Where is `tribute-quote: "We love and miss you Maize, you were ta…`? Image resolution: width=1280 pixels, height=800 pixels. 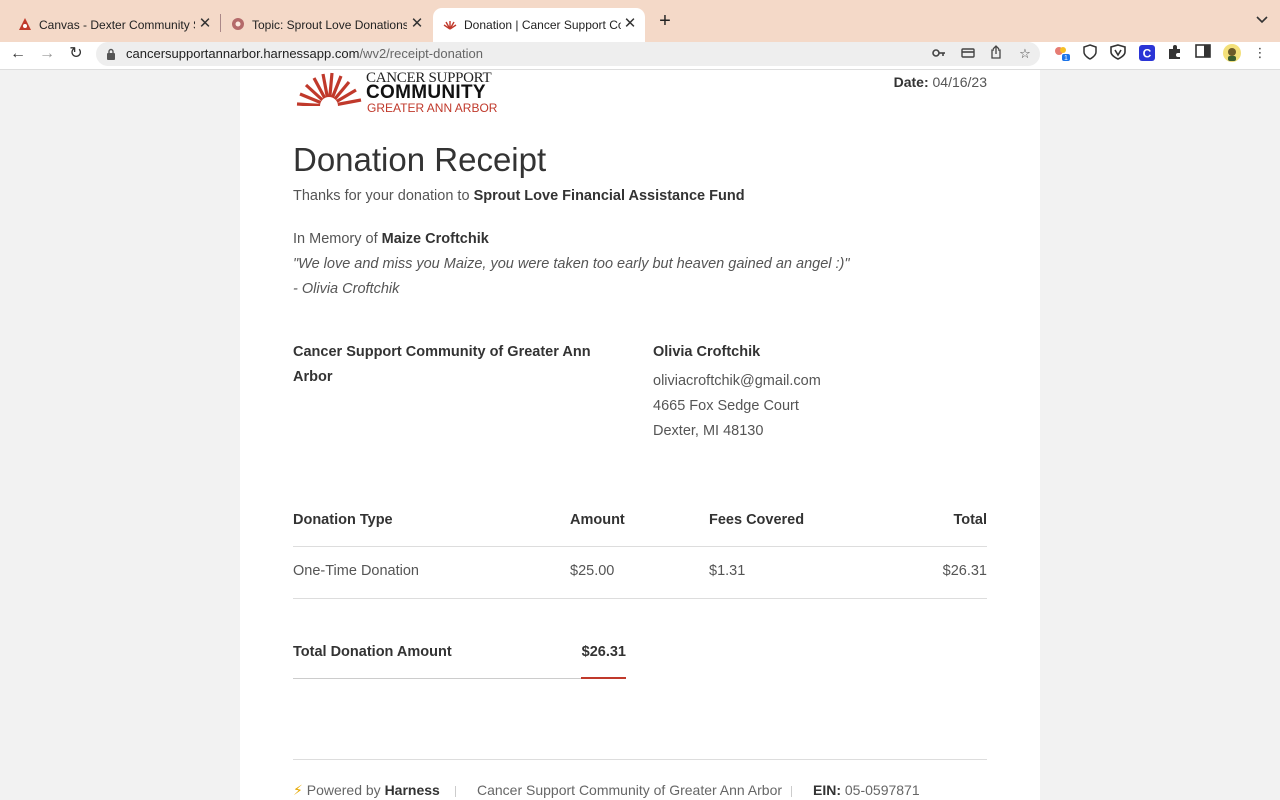
tribute-quote: "We love and miss you Maize, you were ta… is located at coordinates (571, 264).